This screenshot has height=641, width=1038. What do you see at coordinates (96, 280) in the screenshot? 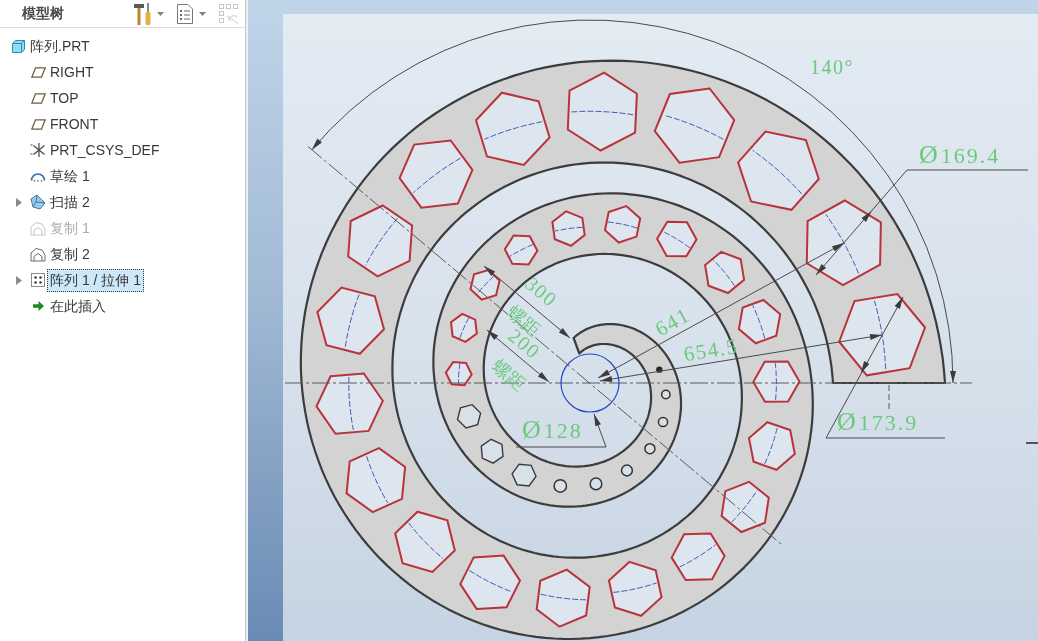
I see `tree-item: 阵列 1 / 拉伸 1` at bounding box center [96, 280].